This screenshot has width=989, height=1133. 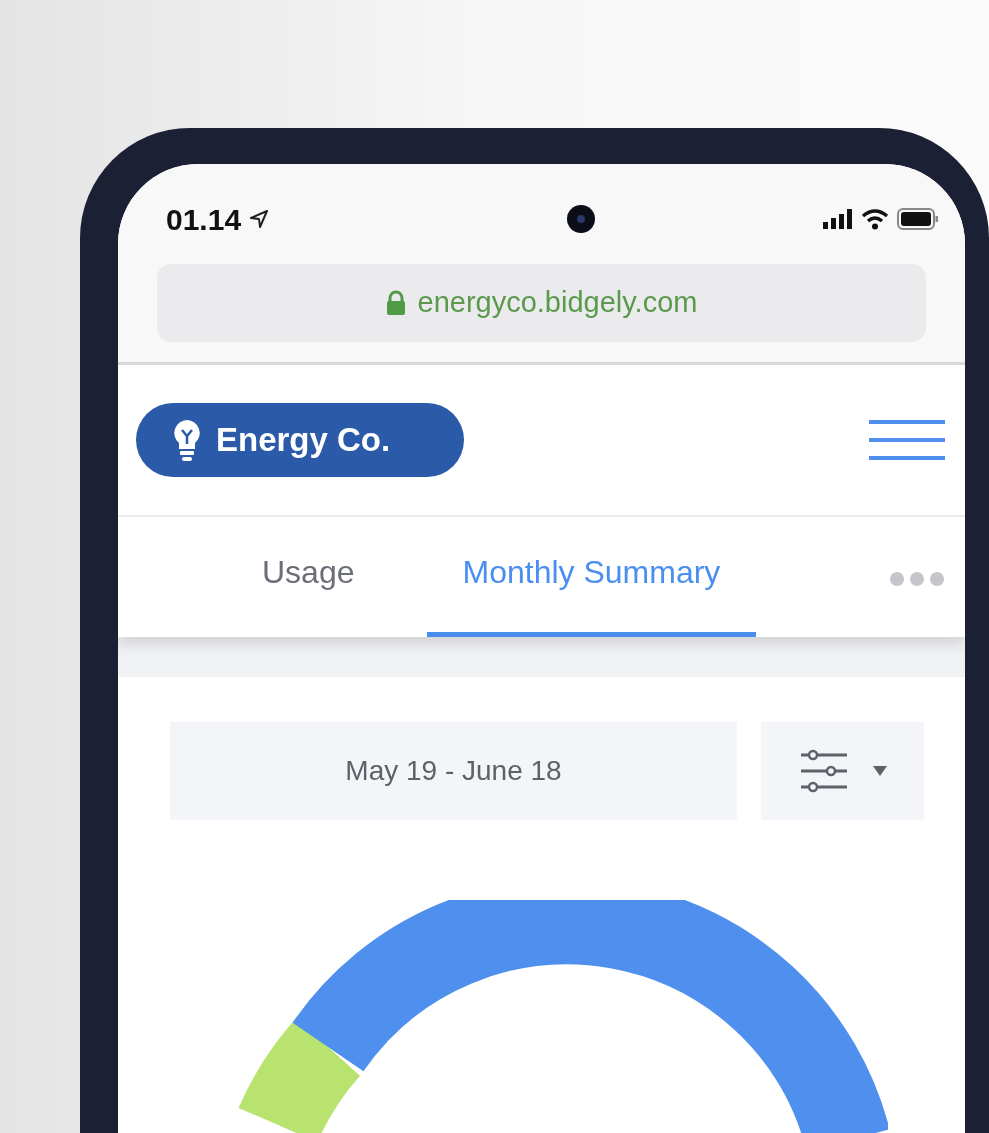 I want to click on lightbulb-icon, so click(x=187, y=440).